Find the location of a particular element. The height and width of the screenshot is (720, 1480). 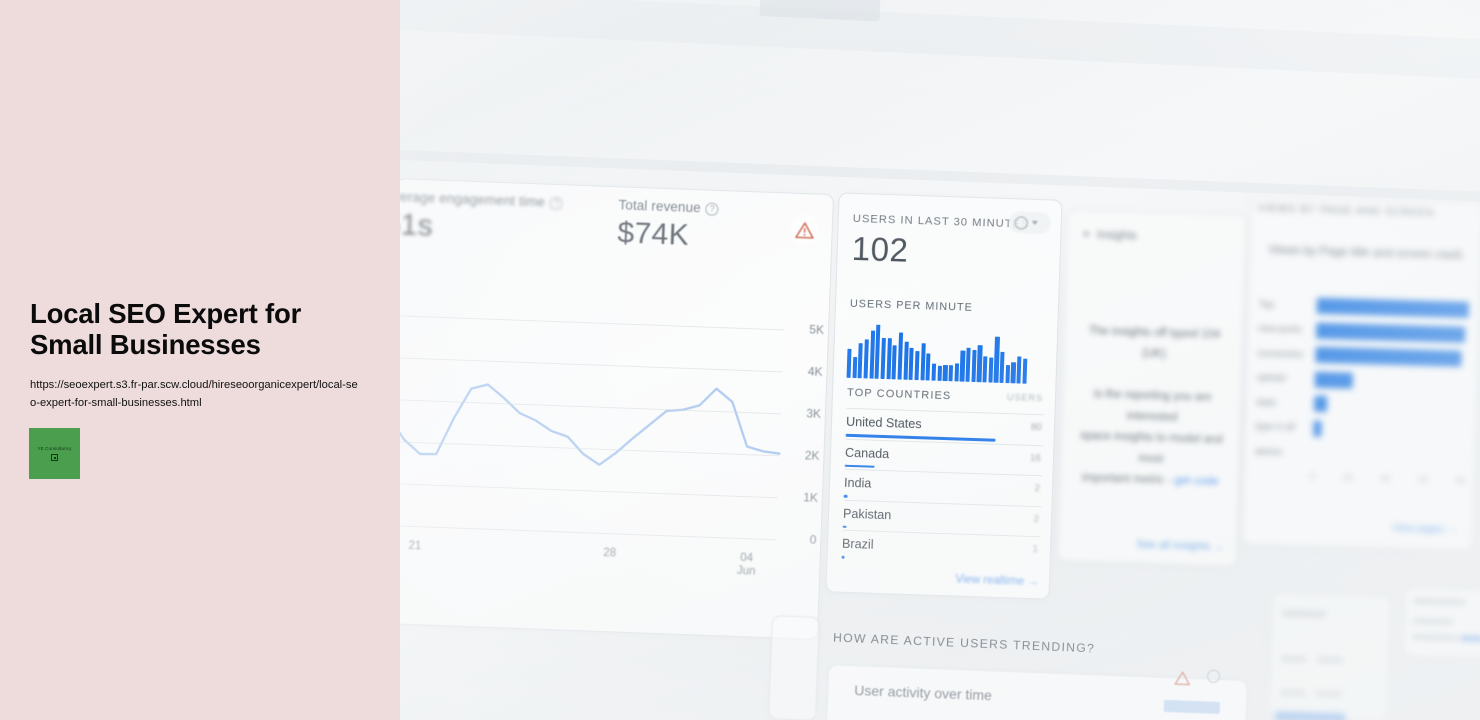

revenue-line-series is located at coordinates (584, 424).